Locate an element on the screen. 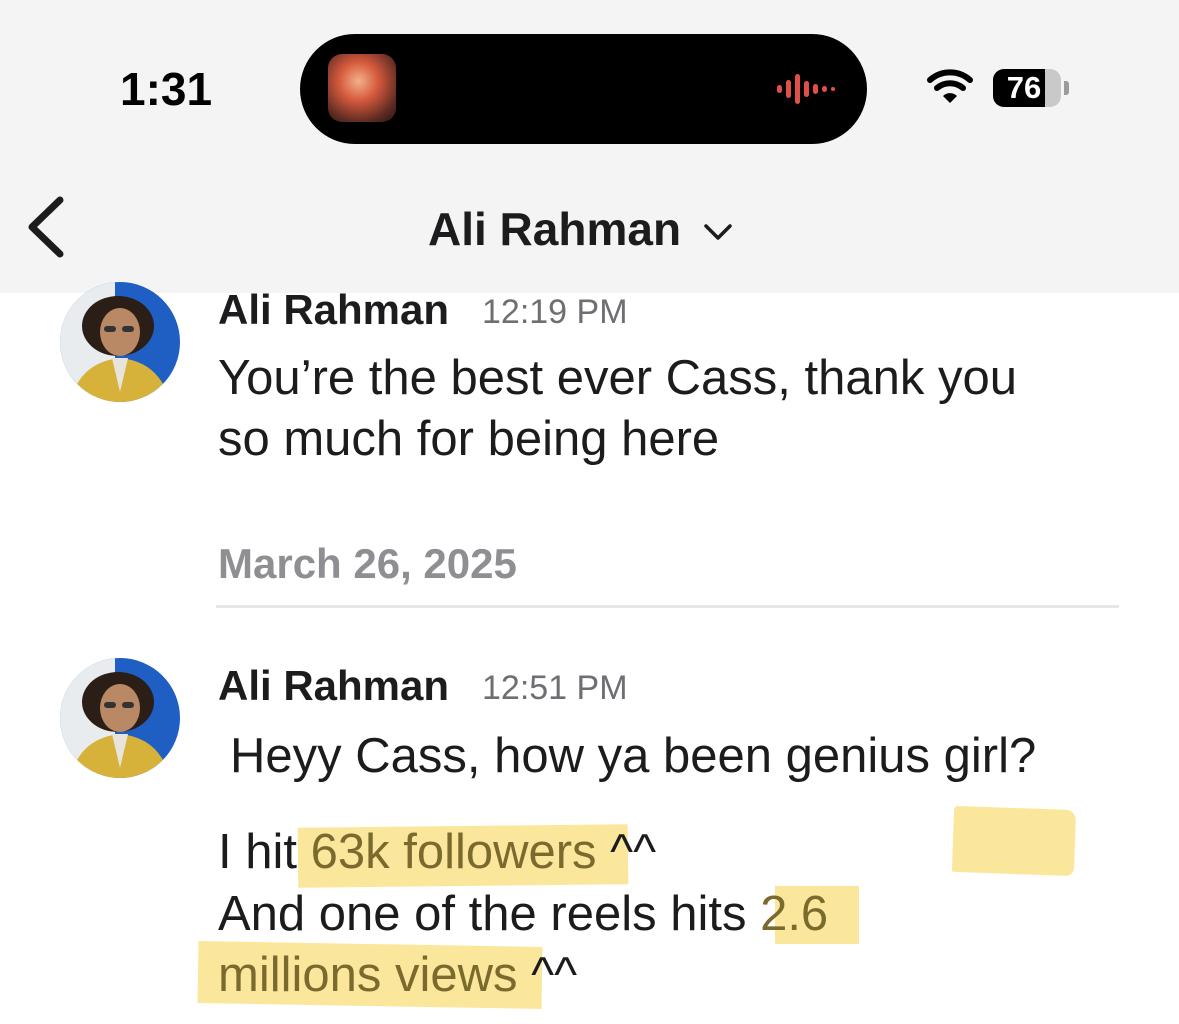  message-text-line: You’re the best ever Cass, thank you is located at coordinates (618, 378).